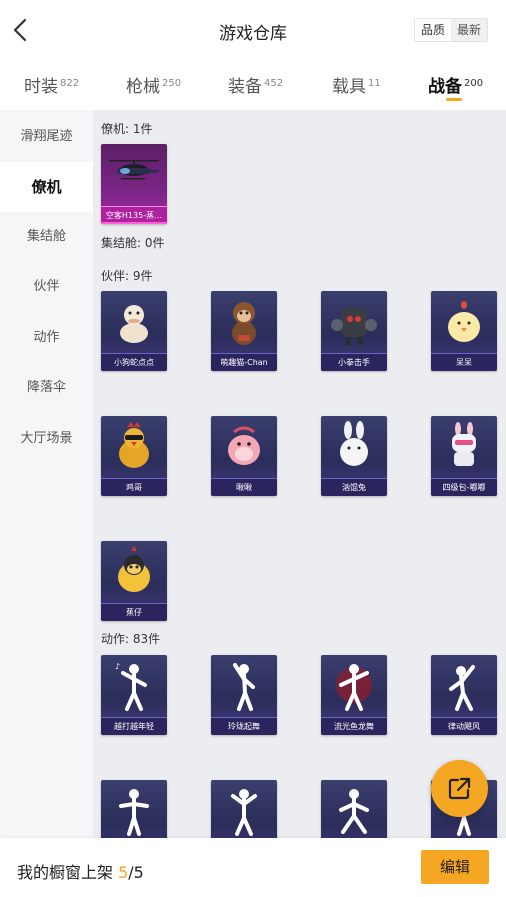 The height and width of the screenshot is (897, 506). I want to click on item-card-partner: 呆呆, so click(464, 331).